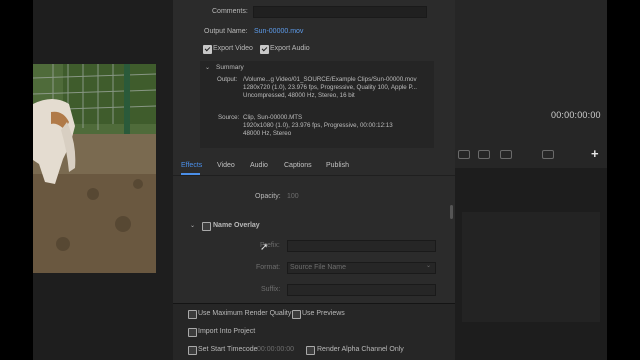 The image size is (640, 360). I want to click on tab-video: Video, so click(226, 165).